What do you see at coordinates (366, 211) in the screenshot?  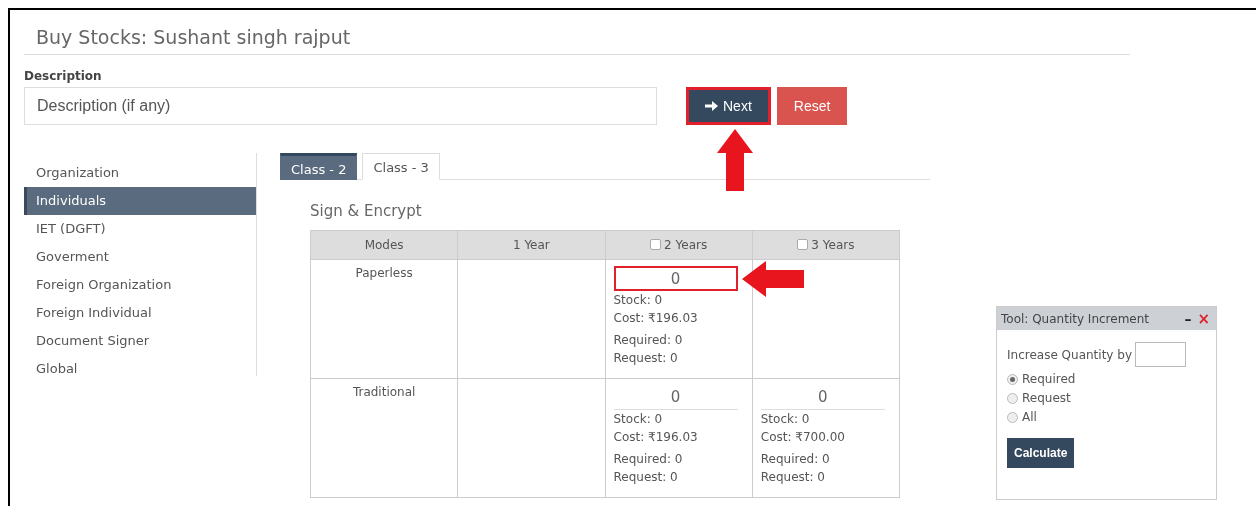 I see `section-title: Sign & Encrypt` at bounding box center [366, 211].